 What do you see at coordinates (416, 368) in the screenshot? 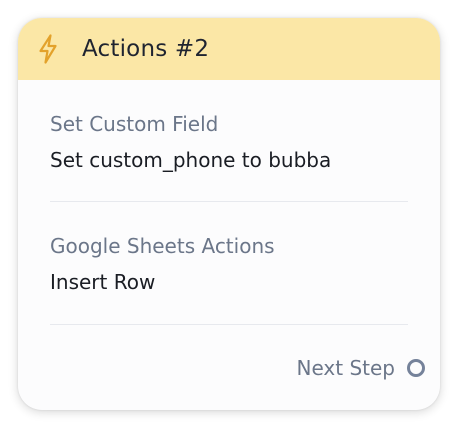
I see `connector-ring-icon` at bounding box center [416, 368].